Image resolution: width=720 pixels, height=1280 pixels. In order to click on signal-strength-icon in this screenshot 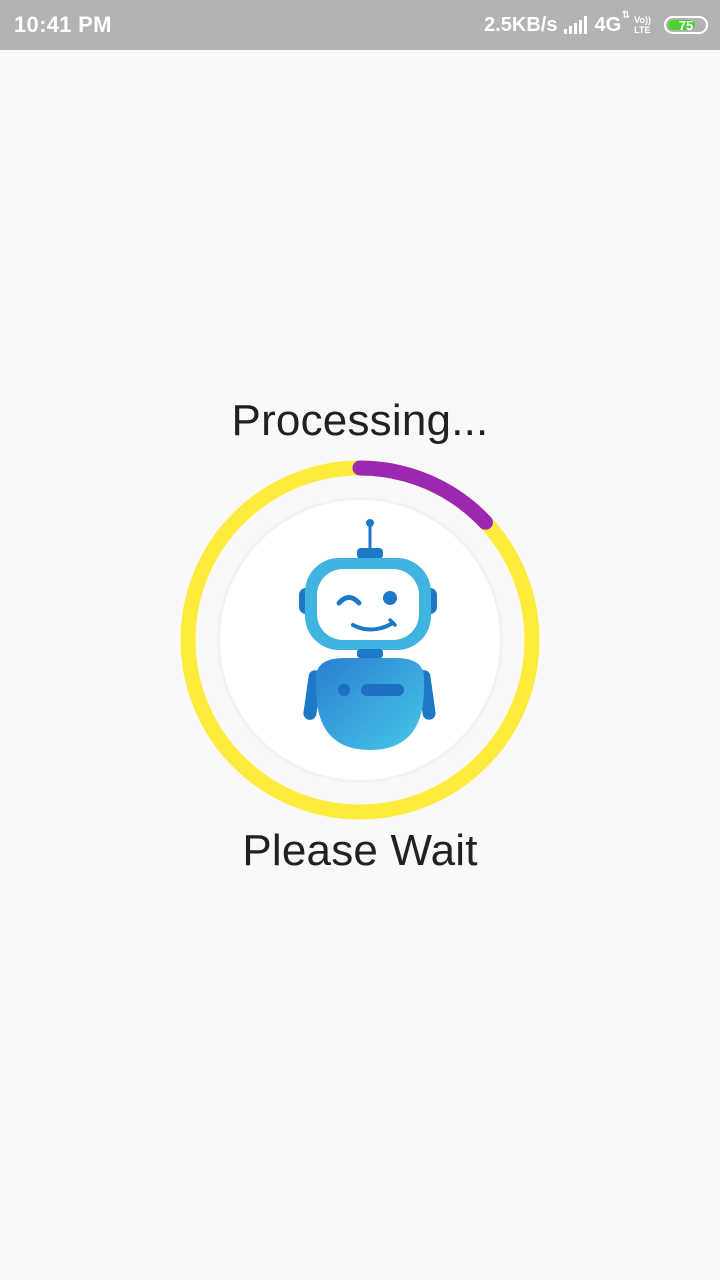, I will do `click(576, 25)`.